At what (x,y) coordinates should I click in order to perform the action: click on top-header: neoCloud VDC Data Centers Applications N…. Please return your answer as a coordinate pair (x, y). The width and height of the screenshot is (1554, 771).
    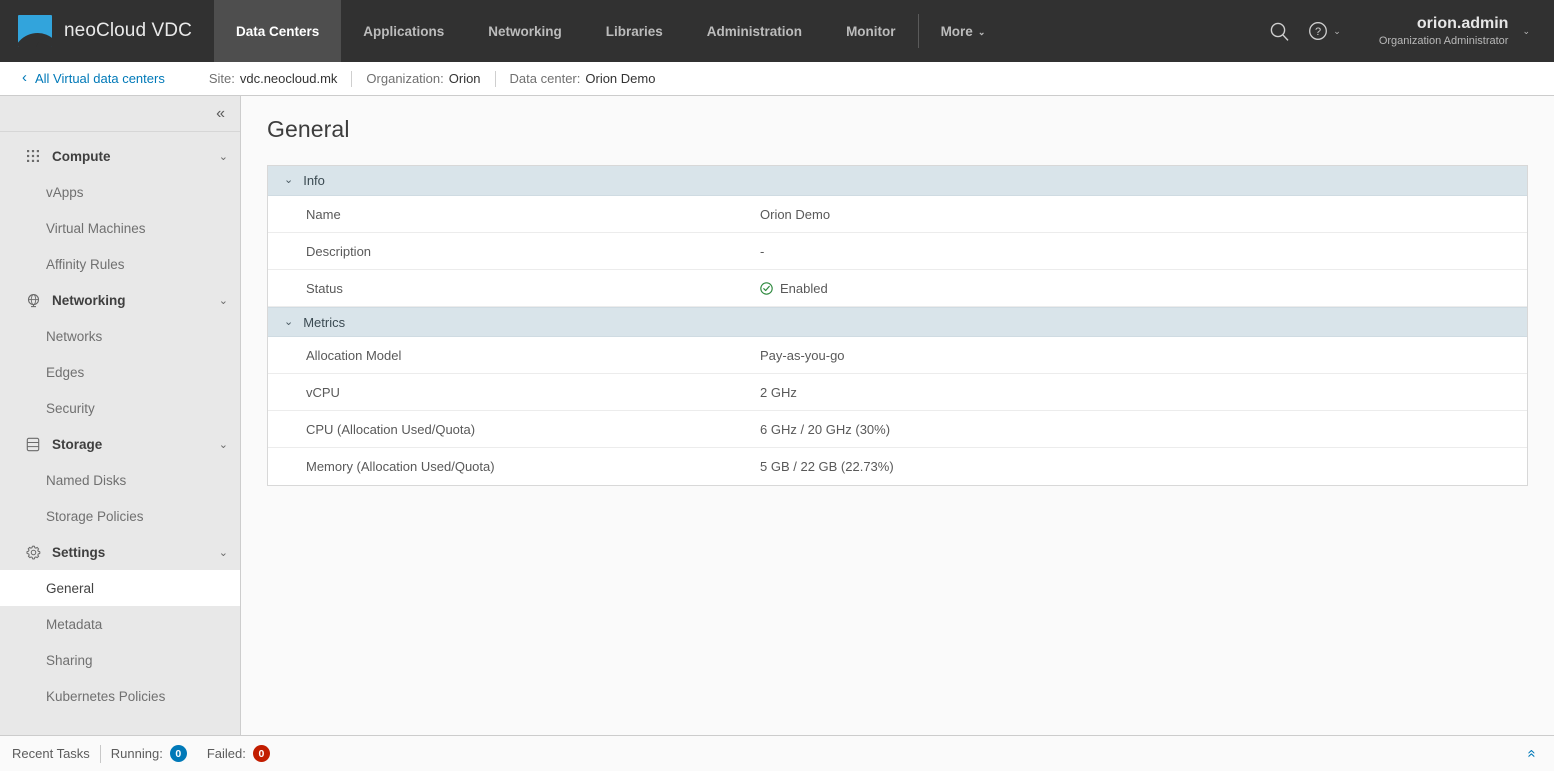
    Looking at the image, I should click on (777, 31).